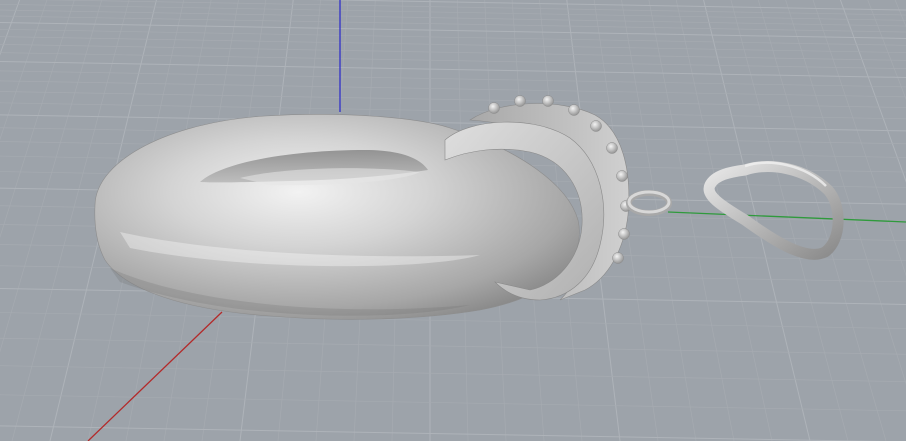 The height and width of the screenshot is (441, 906). I want to click on y-axis-line, so click(786, 217).